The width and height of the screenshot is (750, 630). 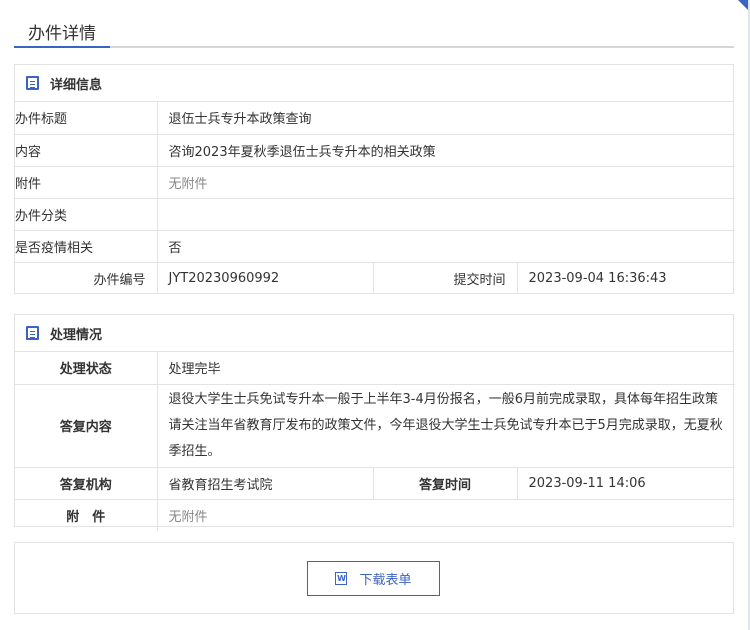 I want to click on submit-time-value: 2023-09-04 16:36:43, so click(x=626, y=277).